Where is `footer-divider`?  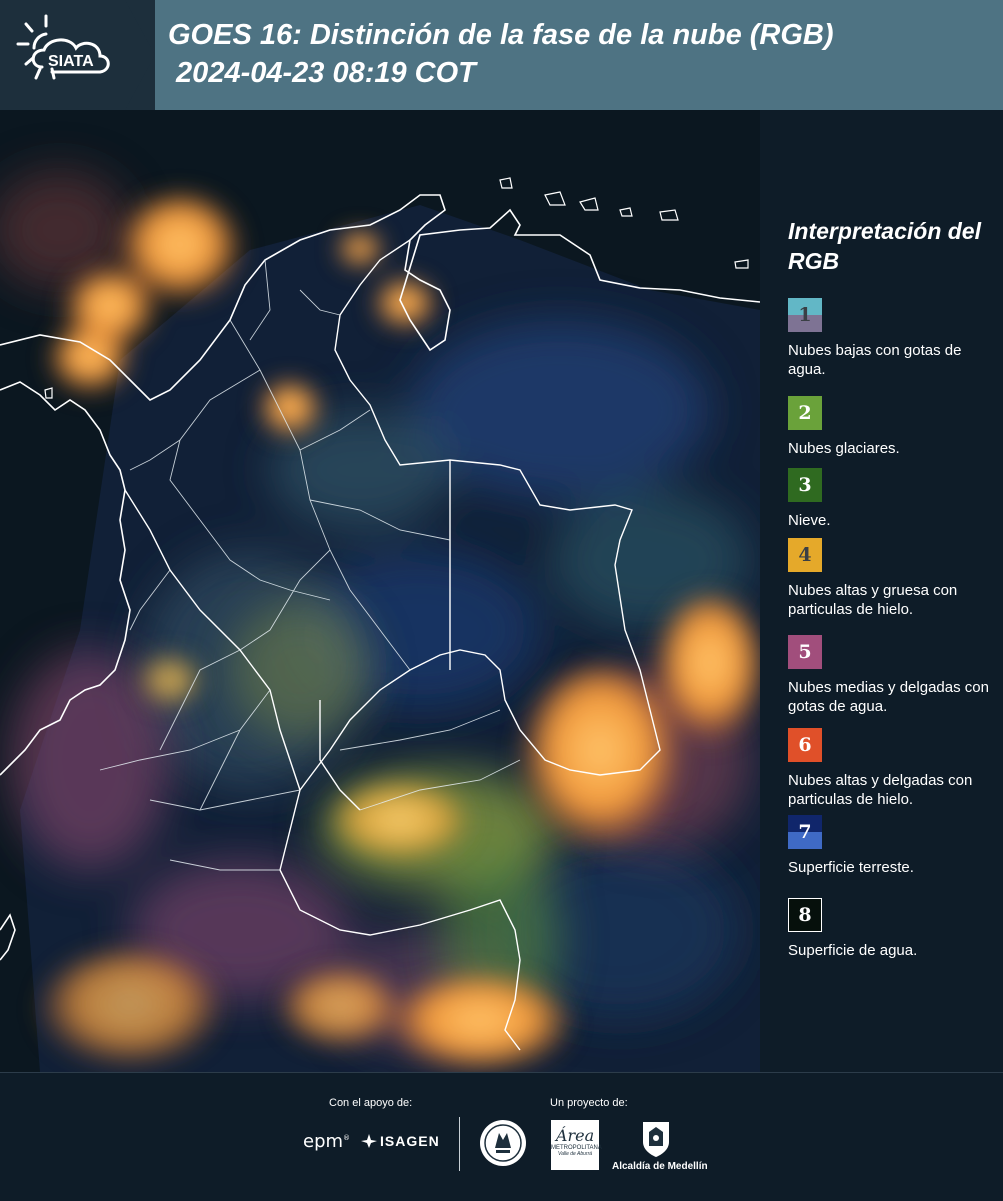
footer-divider is located at coordinates (459, 1144).